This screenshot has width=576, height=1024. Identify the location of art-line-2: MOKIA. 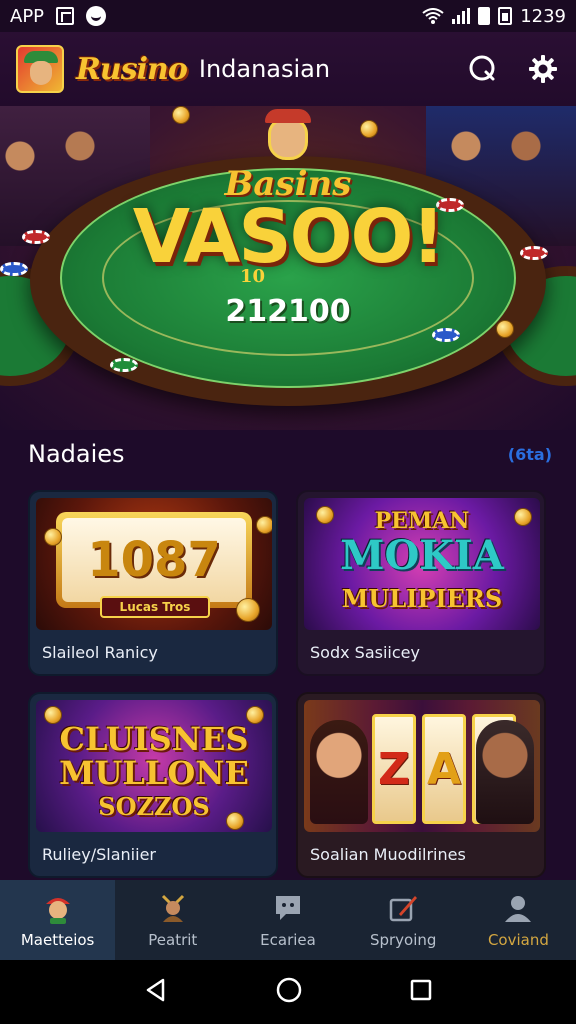
(422, 555).